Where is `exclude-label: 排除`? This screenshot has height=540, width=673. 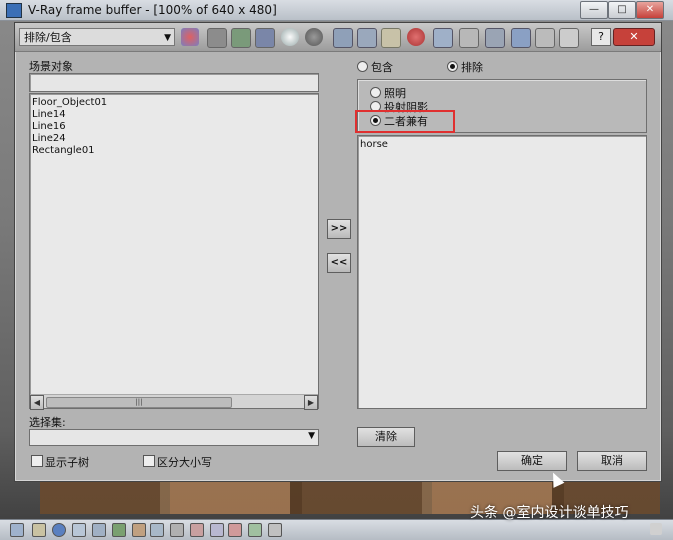 exclude-label: 排除 is located at coordinates (472, 67).